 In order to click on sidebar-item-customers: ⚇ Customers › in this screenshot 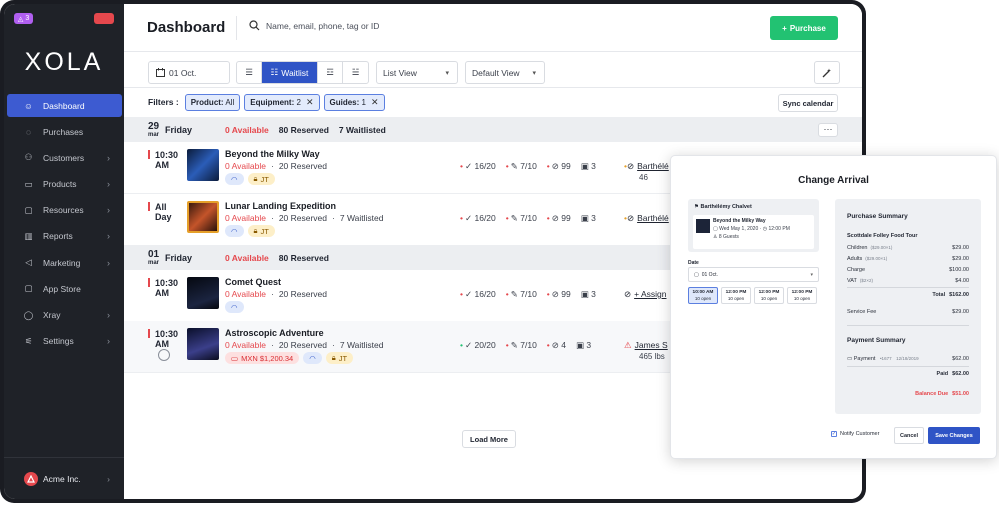, I will do `click(64, 157)`.